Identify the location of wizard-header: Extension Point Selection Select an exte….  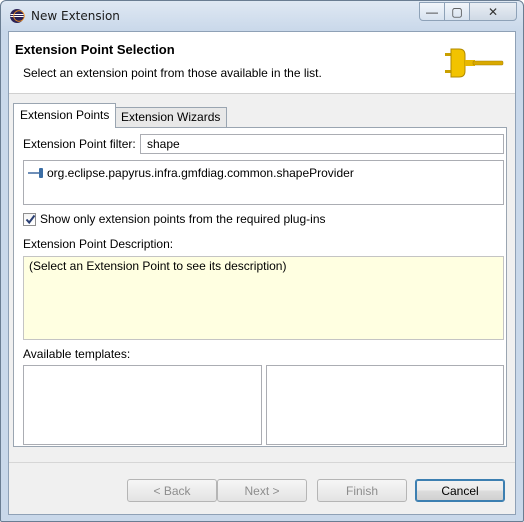
(262, 63).